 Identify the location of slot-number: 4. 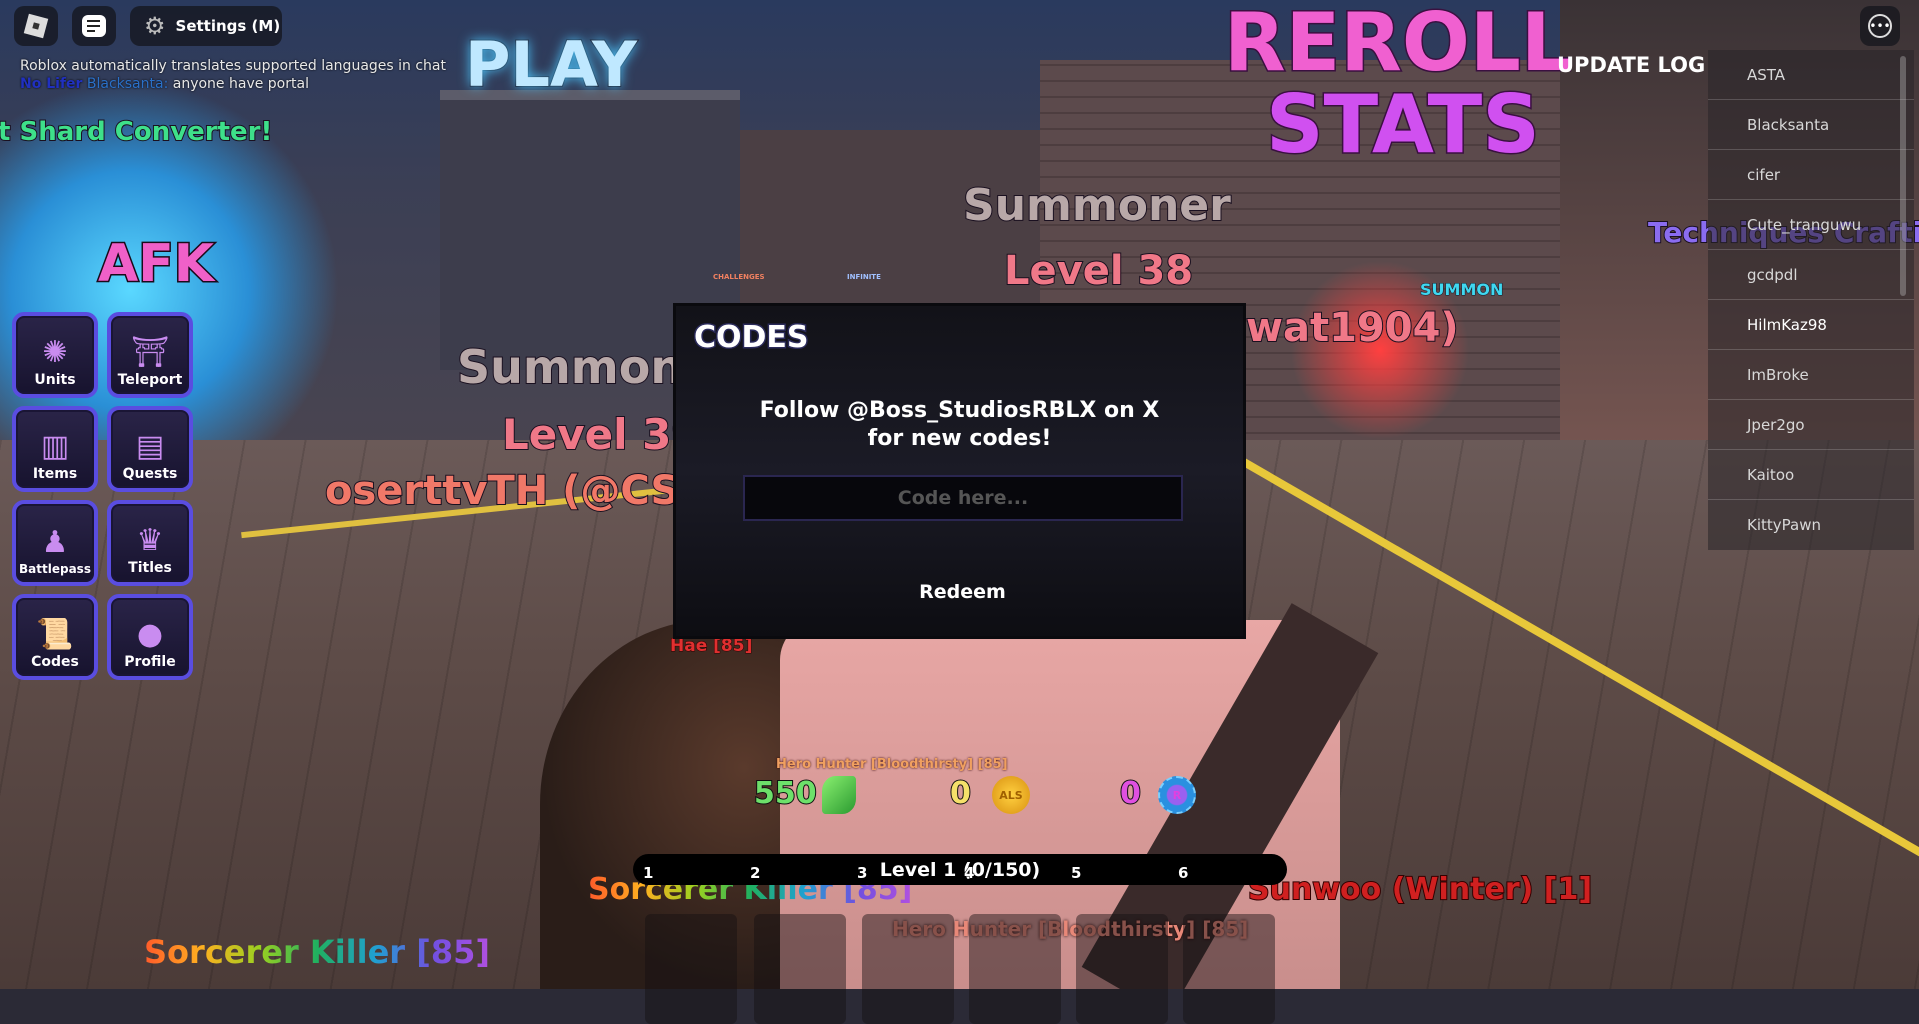
(969, 873).